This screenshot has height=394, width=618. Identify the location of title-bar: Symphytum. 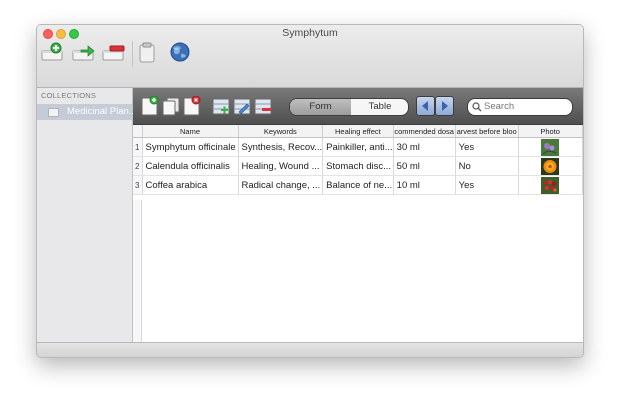
(310, 56).